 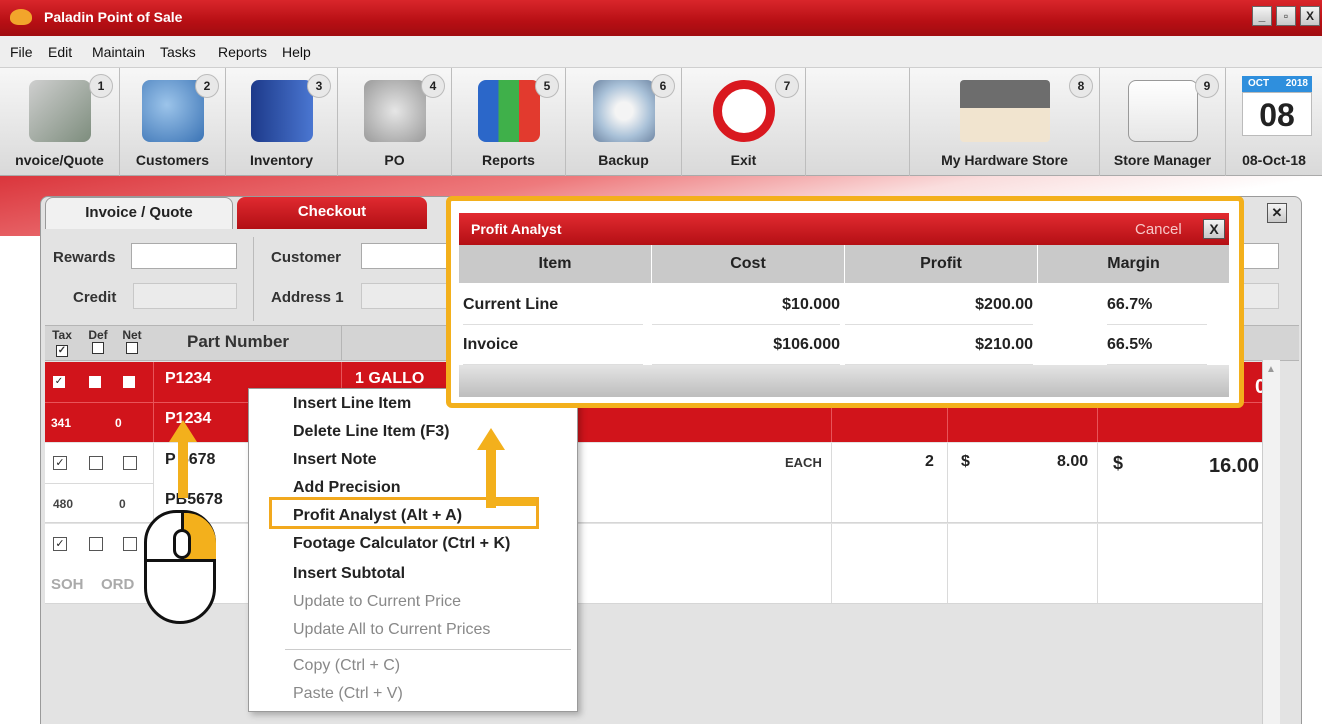 What do you see at coordinates (1004, 160) in the screenshot?
I see `toolbar-label: My Hardware Store` at bounding box center [1004, 160].